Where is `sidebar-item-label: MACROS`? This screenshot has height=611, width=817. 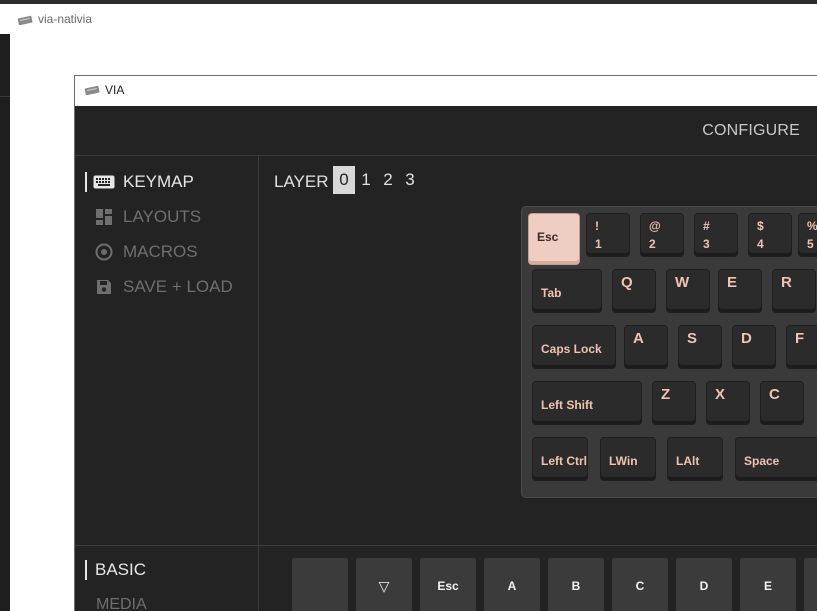
sidebar-item-label: MACROS is located at coordinates (160, 251).